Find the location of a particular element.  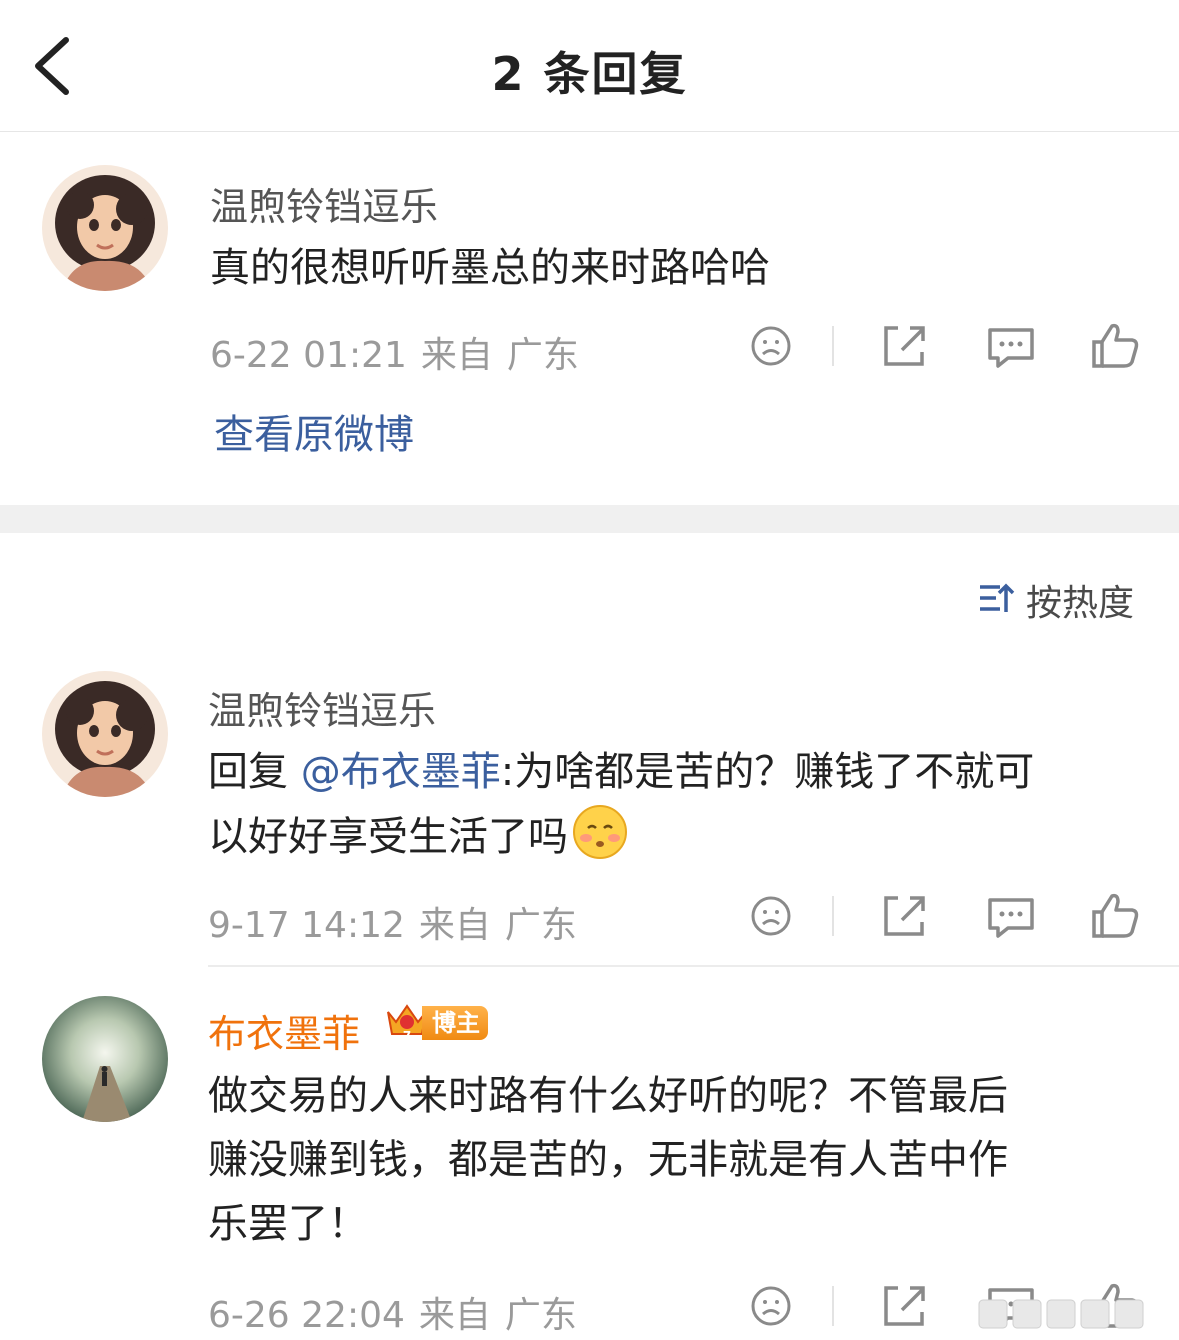

top-bar: 2 条回复 is located at coordinates (589, 66).